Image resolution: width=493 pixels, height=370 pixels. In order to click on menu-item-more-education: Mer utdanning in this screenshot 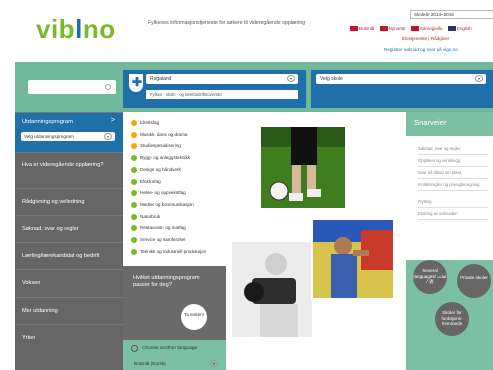, I will do `click(69, 310)`.